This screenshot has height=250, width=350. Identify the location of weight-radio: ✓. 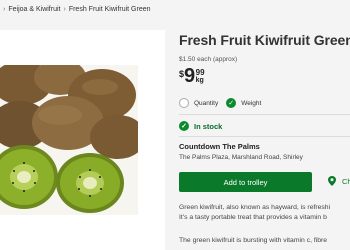
(231, 103).